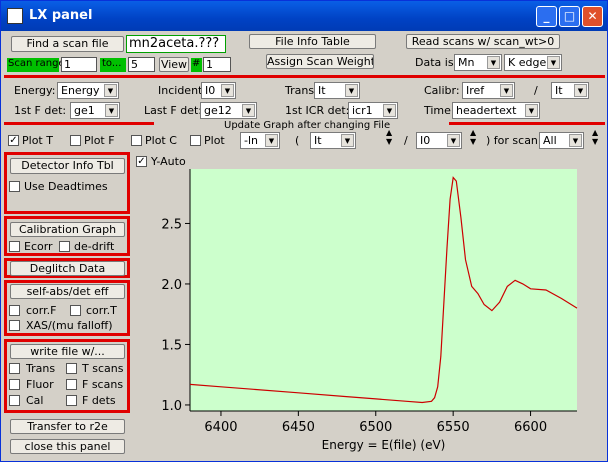  I want to click on calibr2-value: It, so click(559, 90).